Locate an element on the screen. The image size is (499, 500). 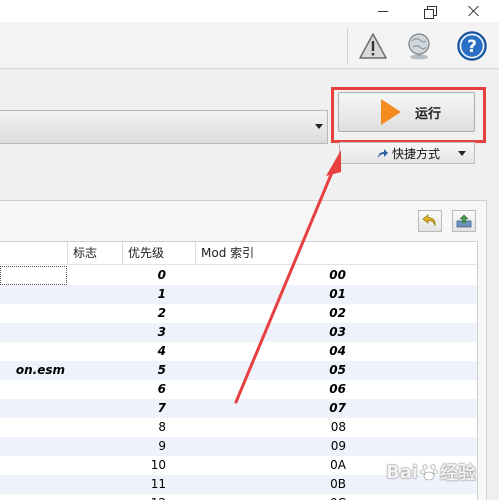
watermark-text-right: 经验 is located at coordinates (458, 473).